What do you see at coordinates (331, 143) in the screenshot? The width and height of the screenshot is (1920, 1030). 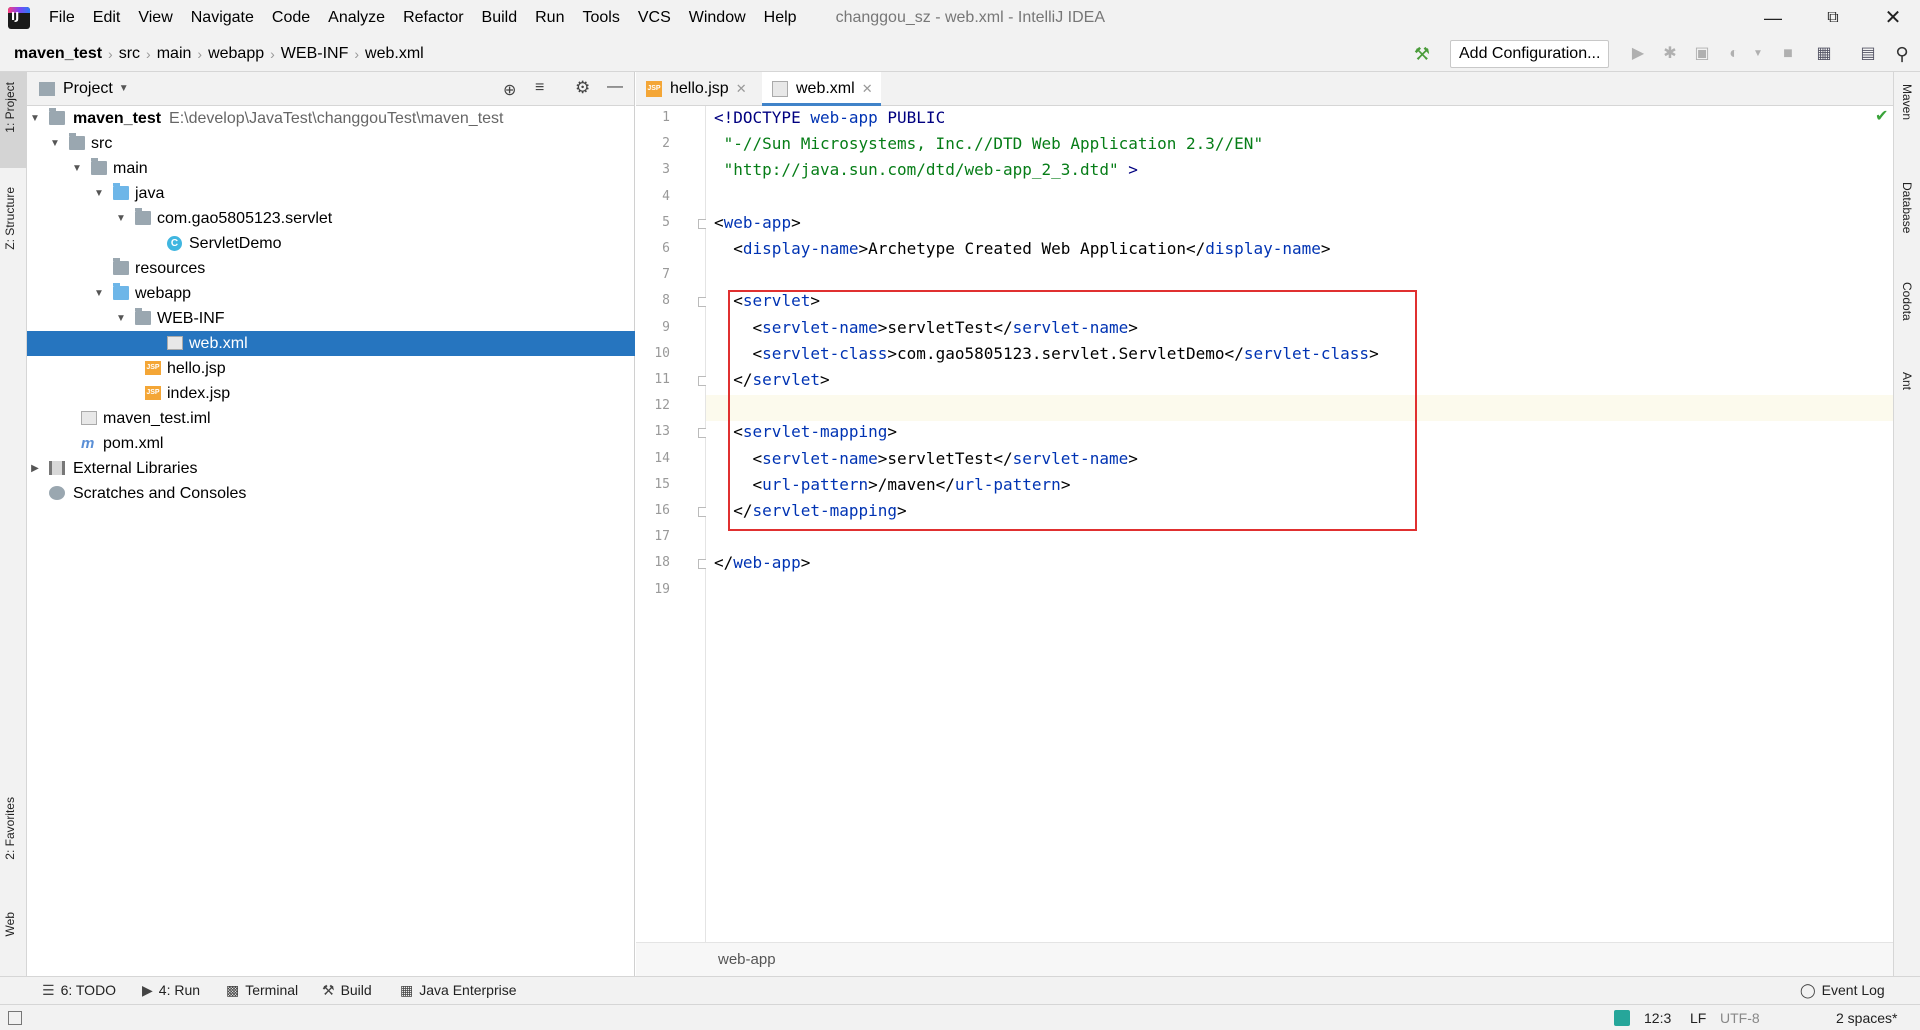 I see `tree-item-src: ▼ src` at bounding box center [331, 143].